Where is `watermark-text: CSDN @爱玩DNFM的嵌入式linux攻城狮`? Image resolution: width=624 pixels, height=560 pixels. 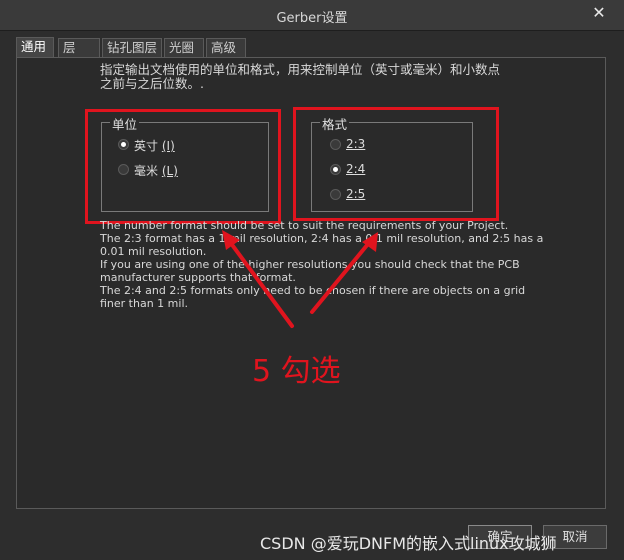
watermark-text: CSDN @爱玩DNFM的嵌入式linux攻城狮 is located at coordinates (408, 543).